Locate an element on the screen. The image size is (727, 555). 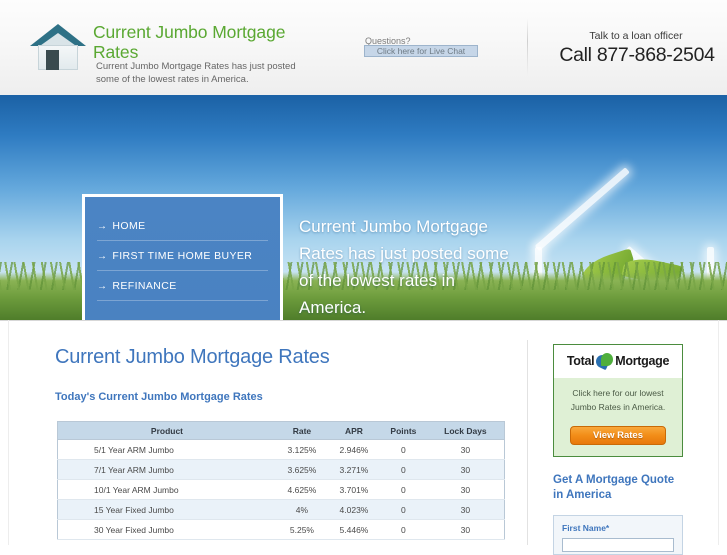
sidebar-item-label: HOME is located at coordinates (129, 226).